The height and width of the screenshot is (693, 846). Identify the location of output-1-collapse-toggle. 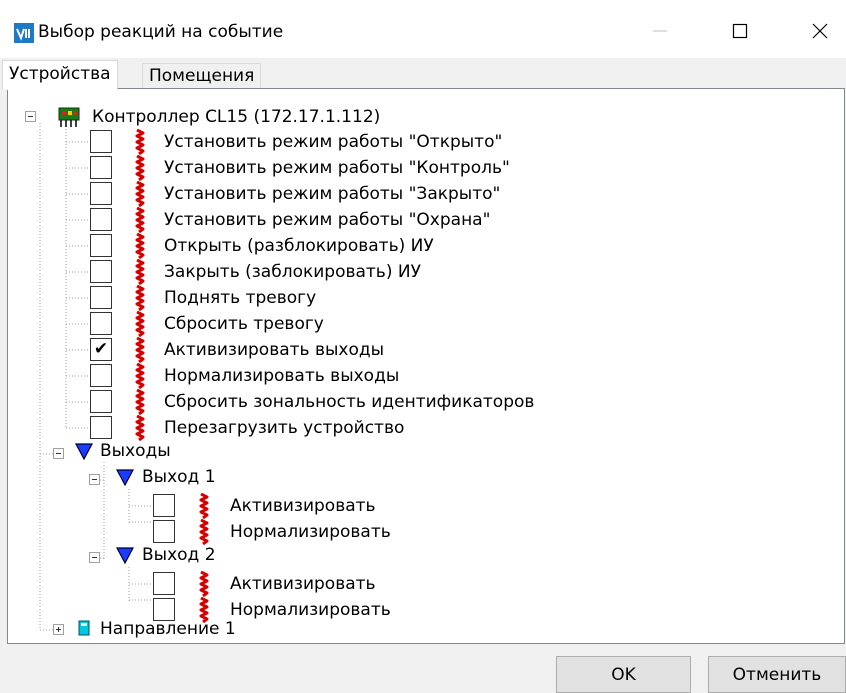
(94, 479).